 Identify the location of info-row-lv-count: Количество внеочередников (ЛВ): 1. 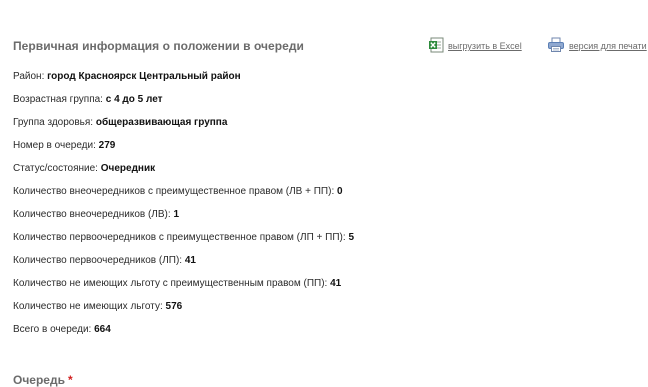
(183, 218).